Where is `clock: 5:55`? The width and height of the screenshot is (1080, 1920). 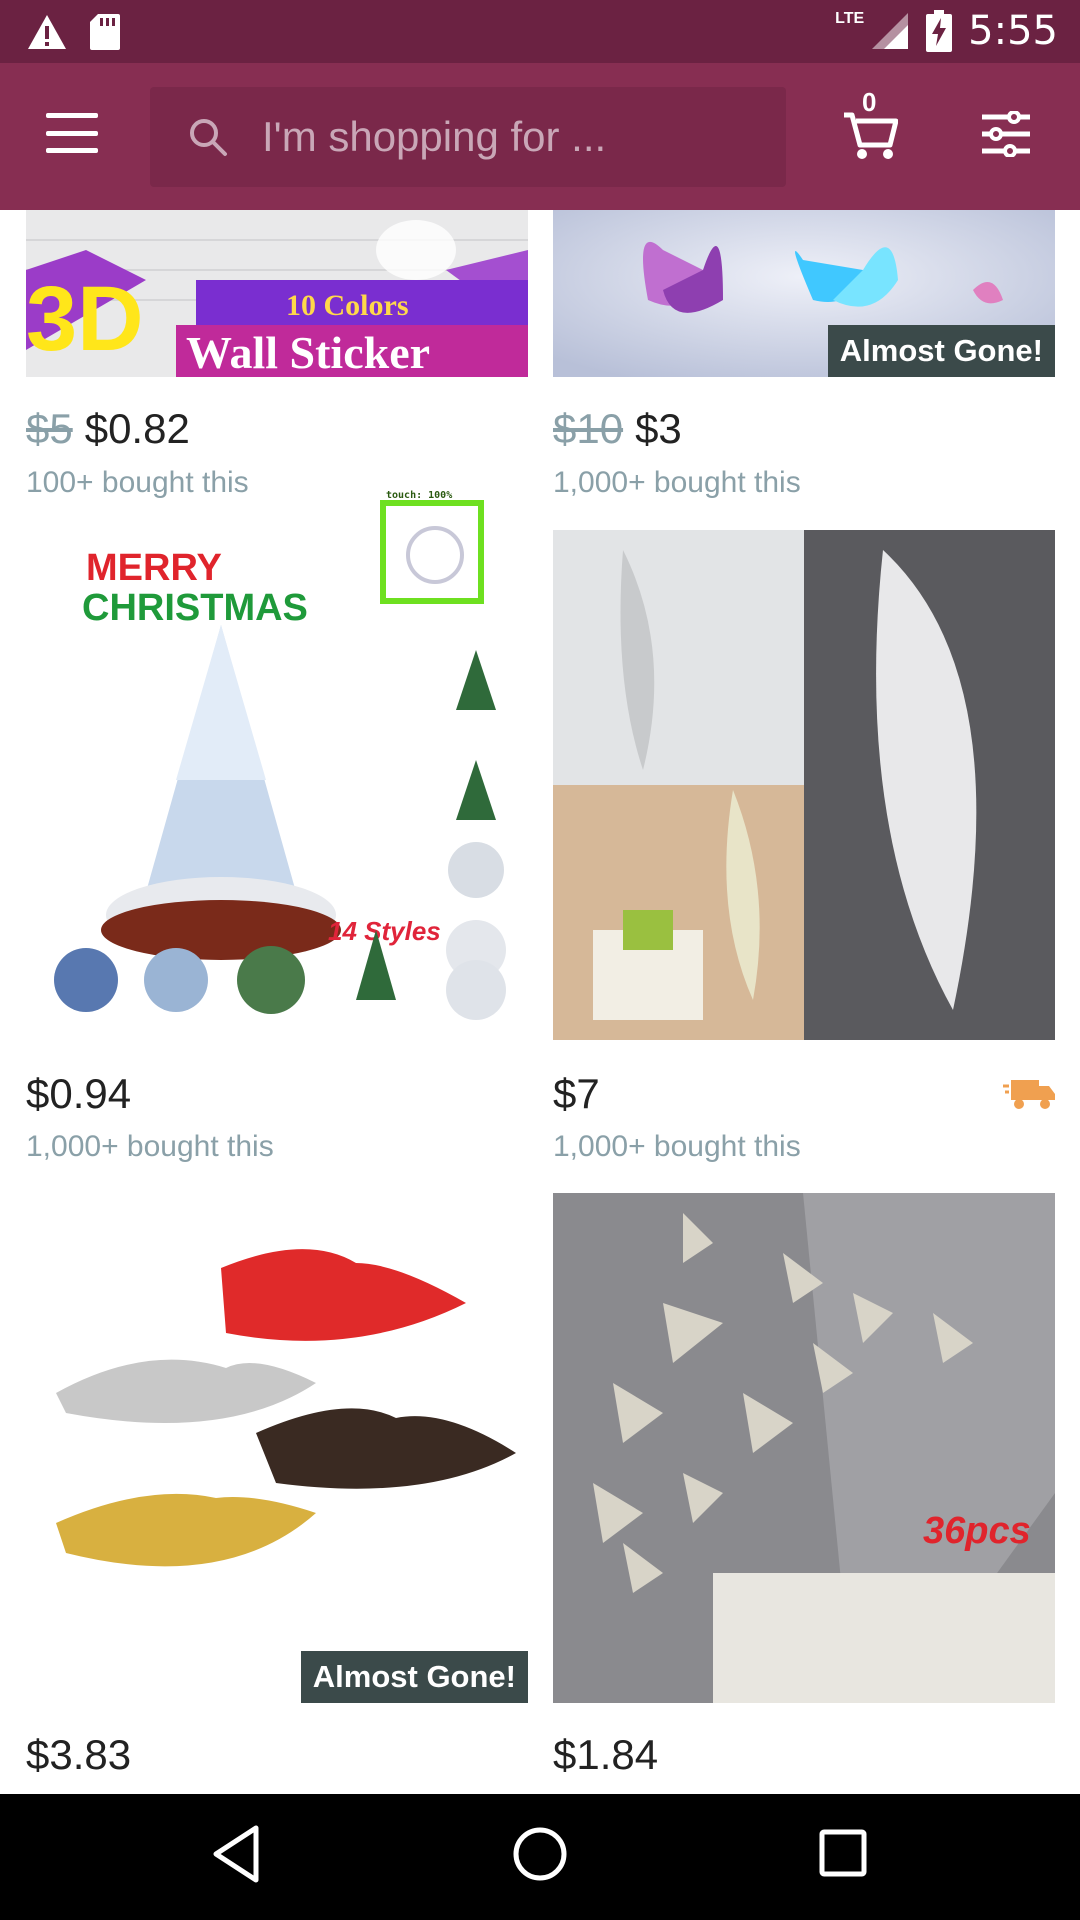 clock: 5:55 is located at coordinates (1013, 31).